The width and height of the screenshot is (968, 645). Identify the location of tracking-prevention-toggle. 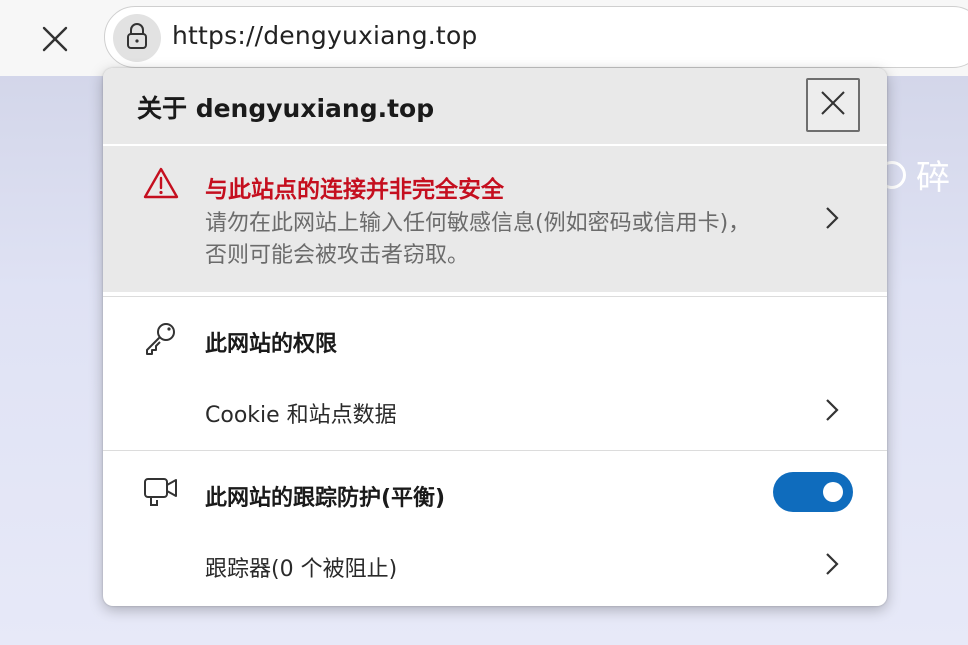
(813, 492).